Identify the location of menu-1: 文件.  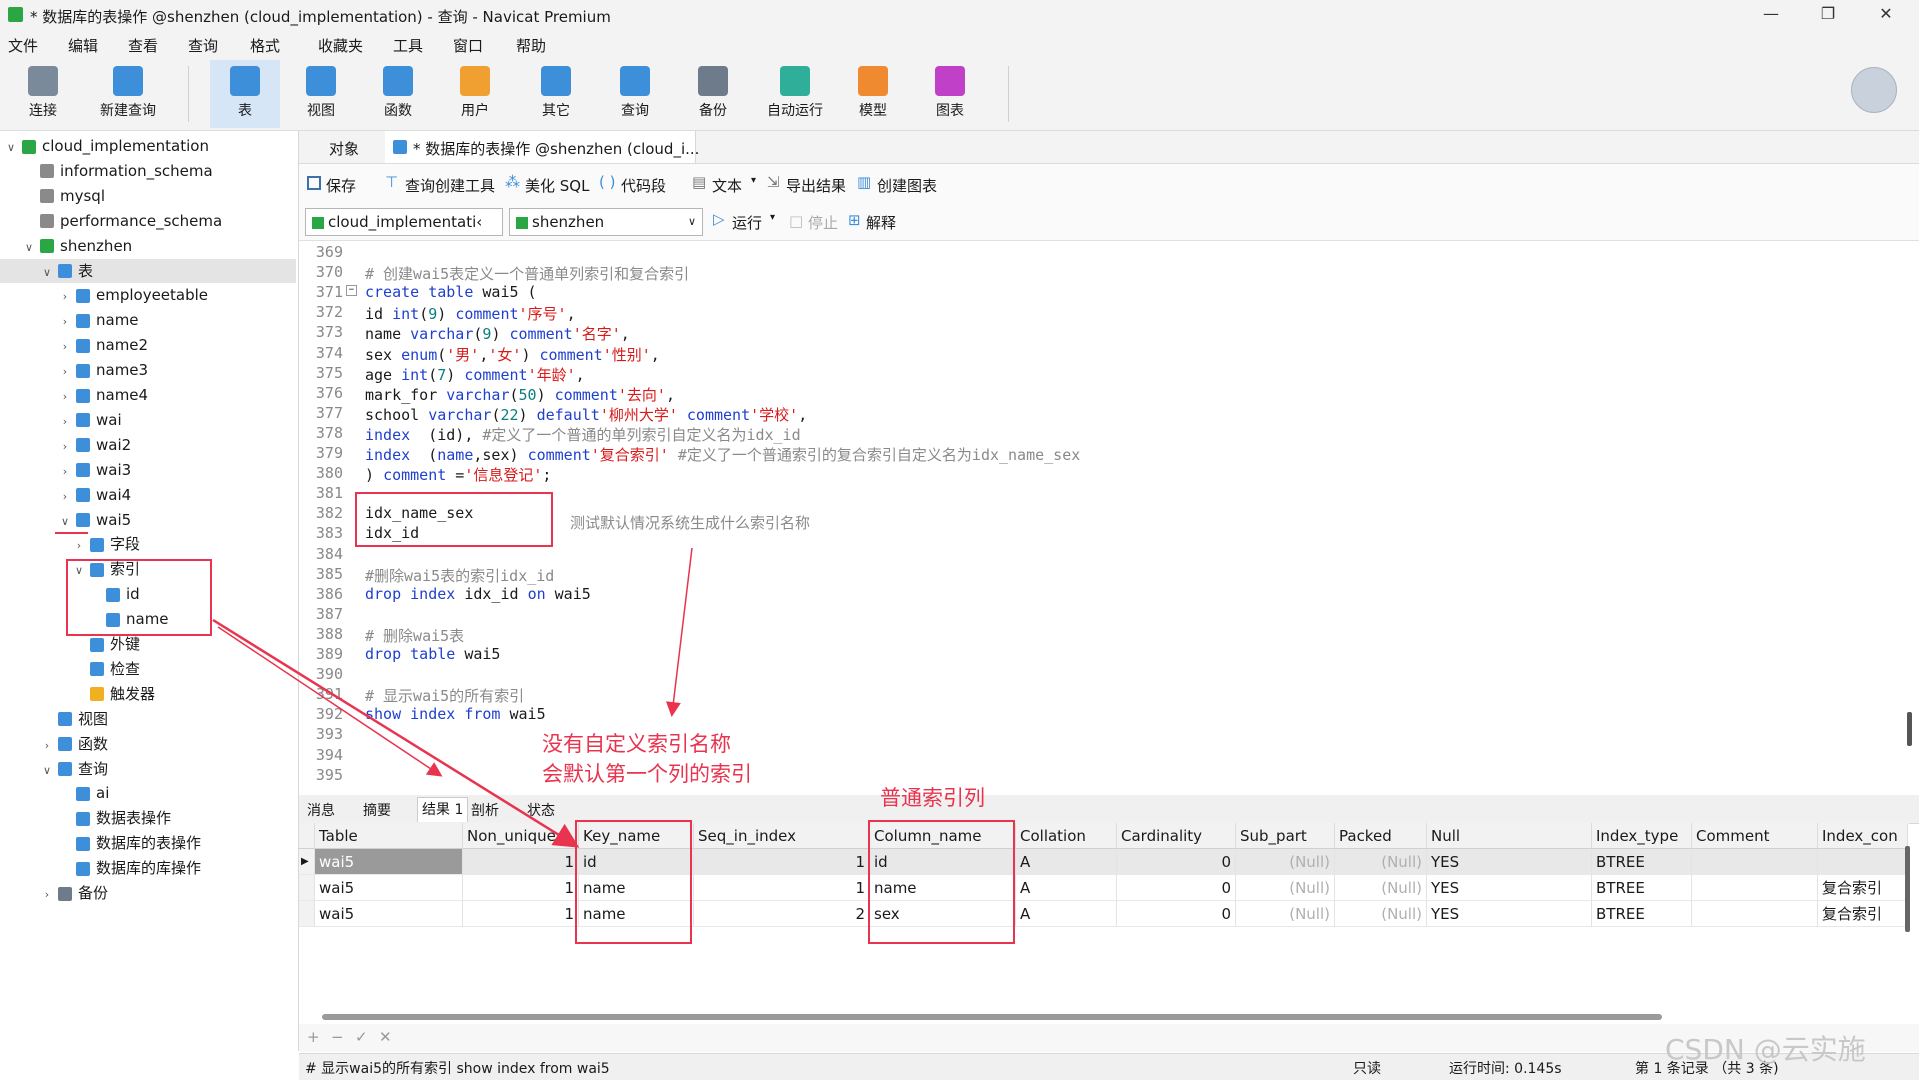
(23, 45).